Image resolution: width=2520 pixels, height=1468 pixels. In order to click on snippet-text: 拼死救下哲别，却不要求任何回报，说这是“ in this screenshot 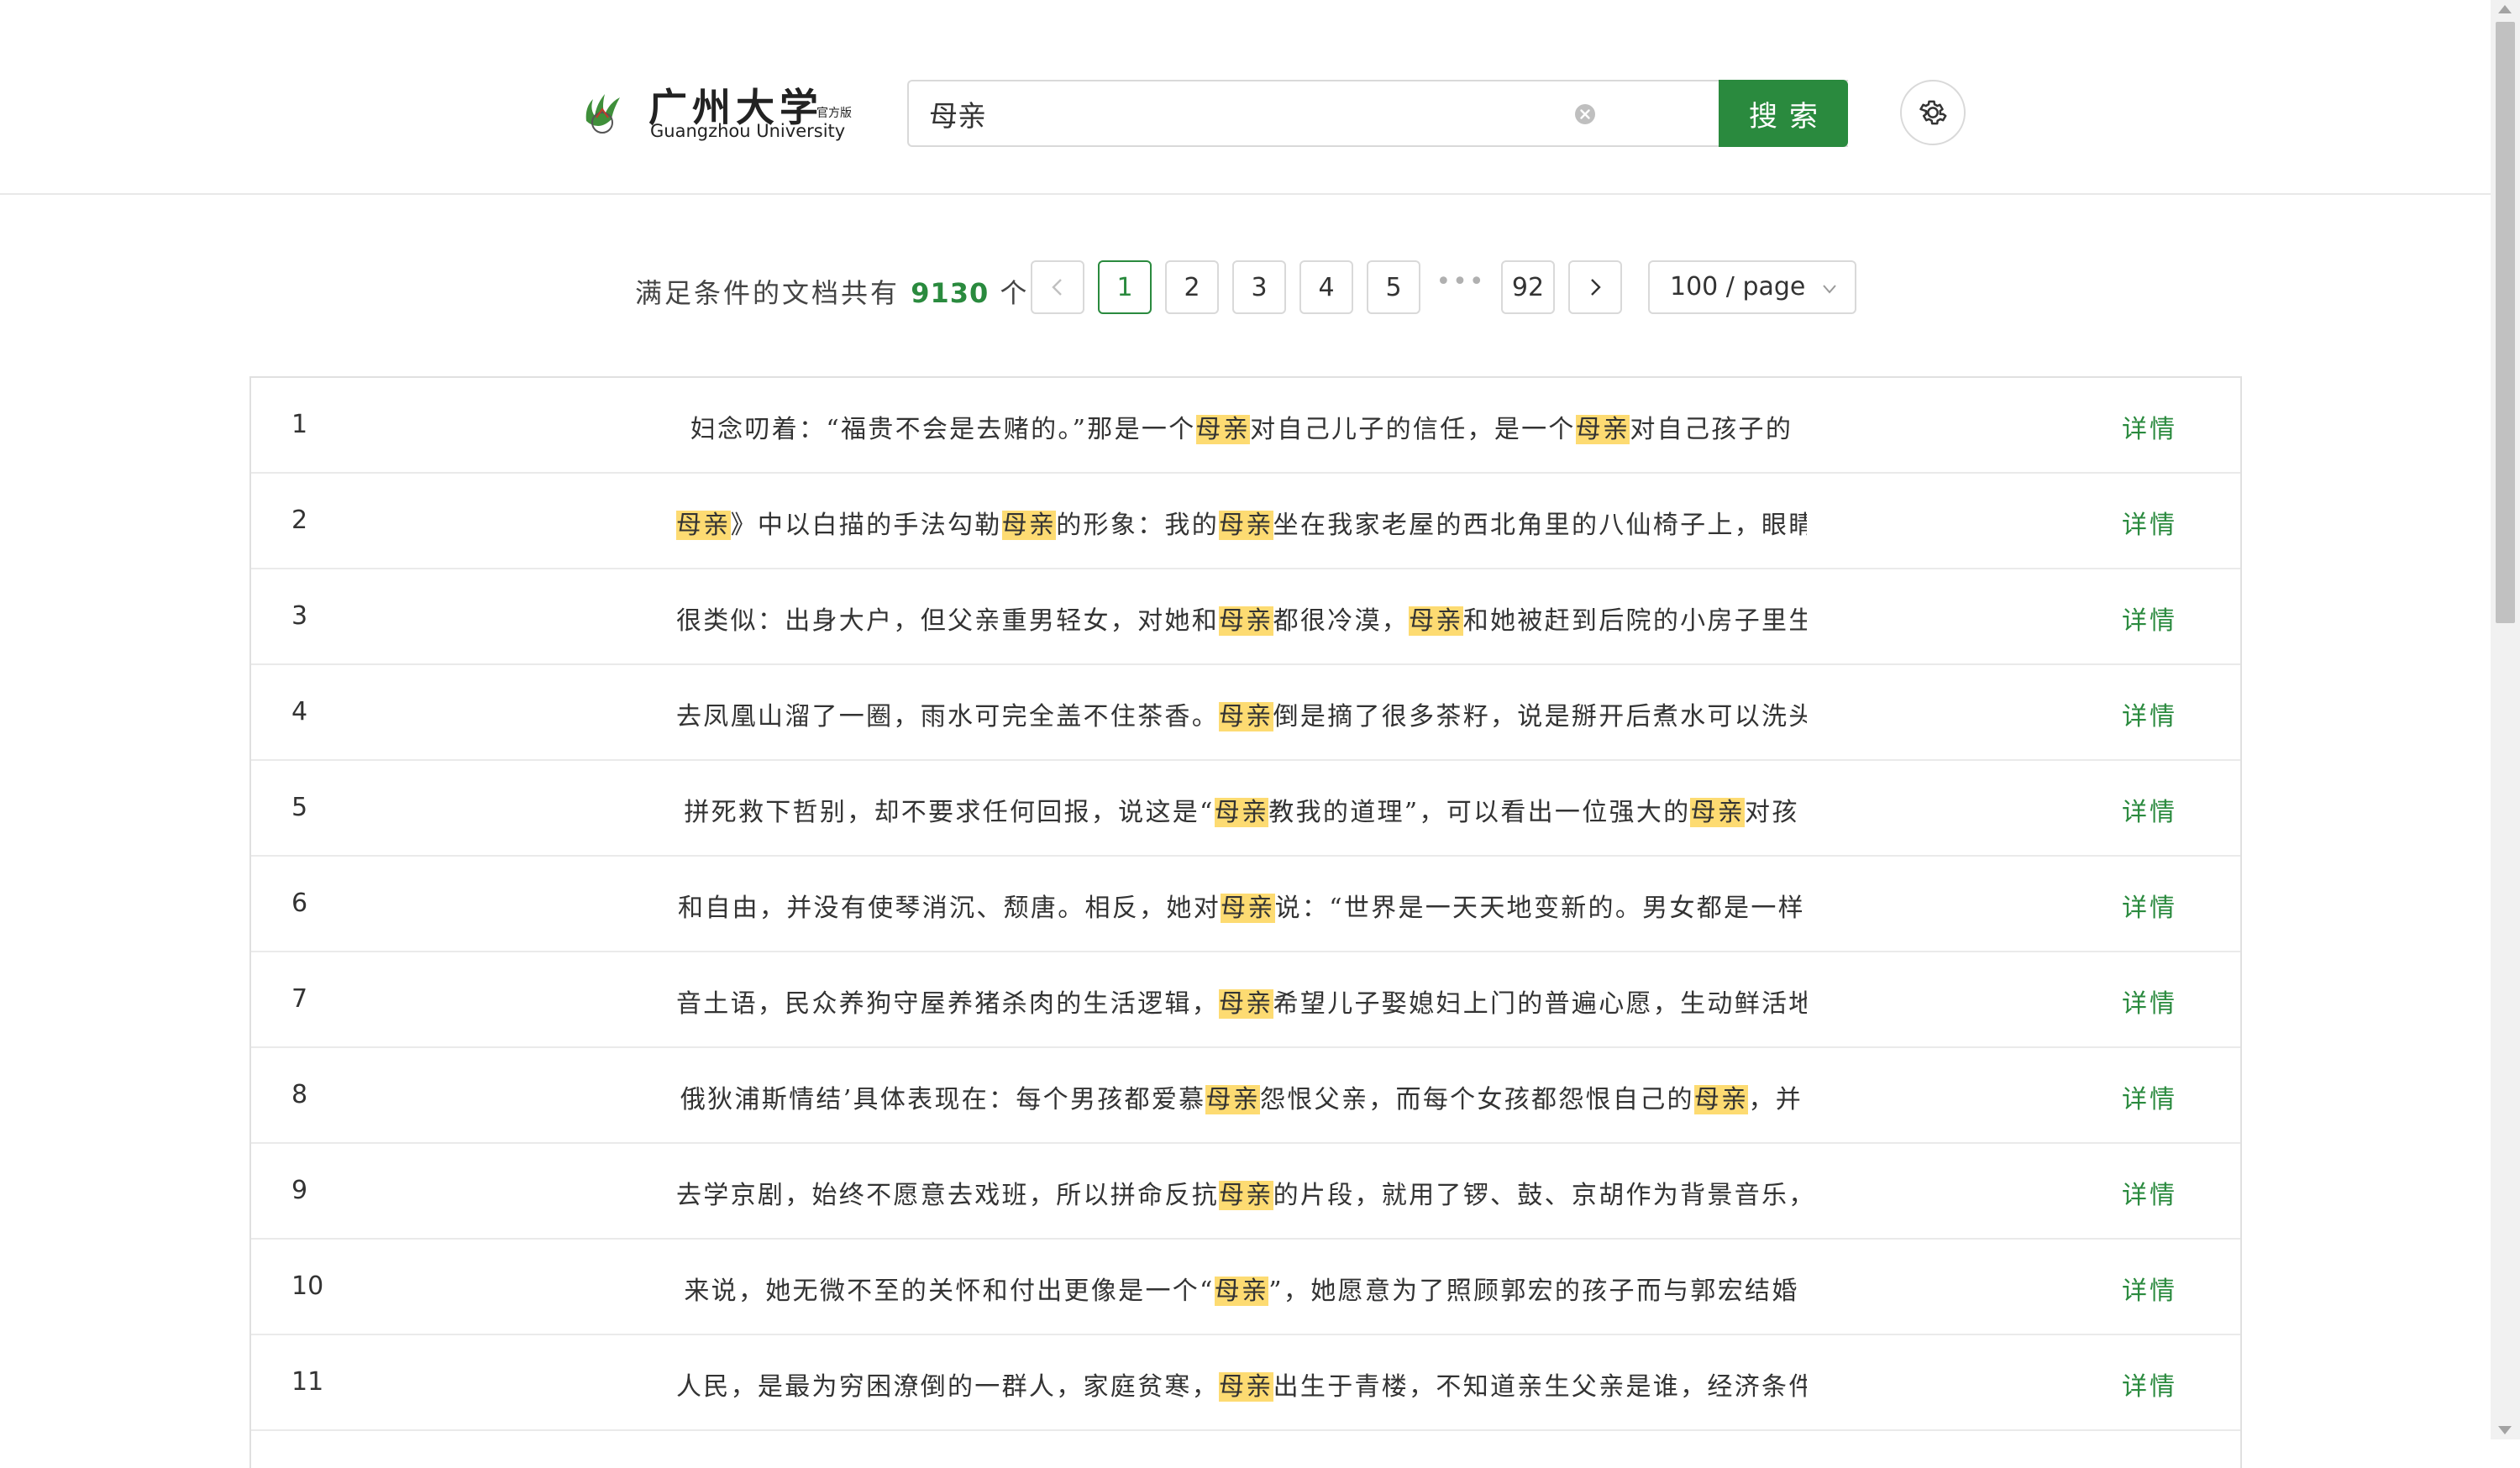, I will do `click(949, 812)`.